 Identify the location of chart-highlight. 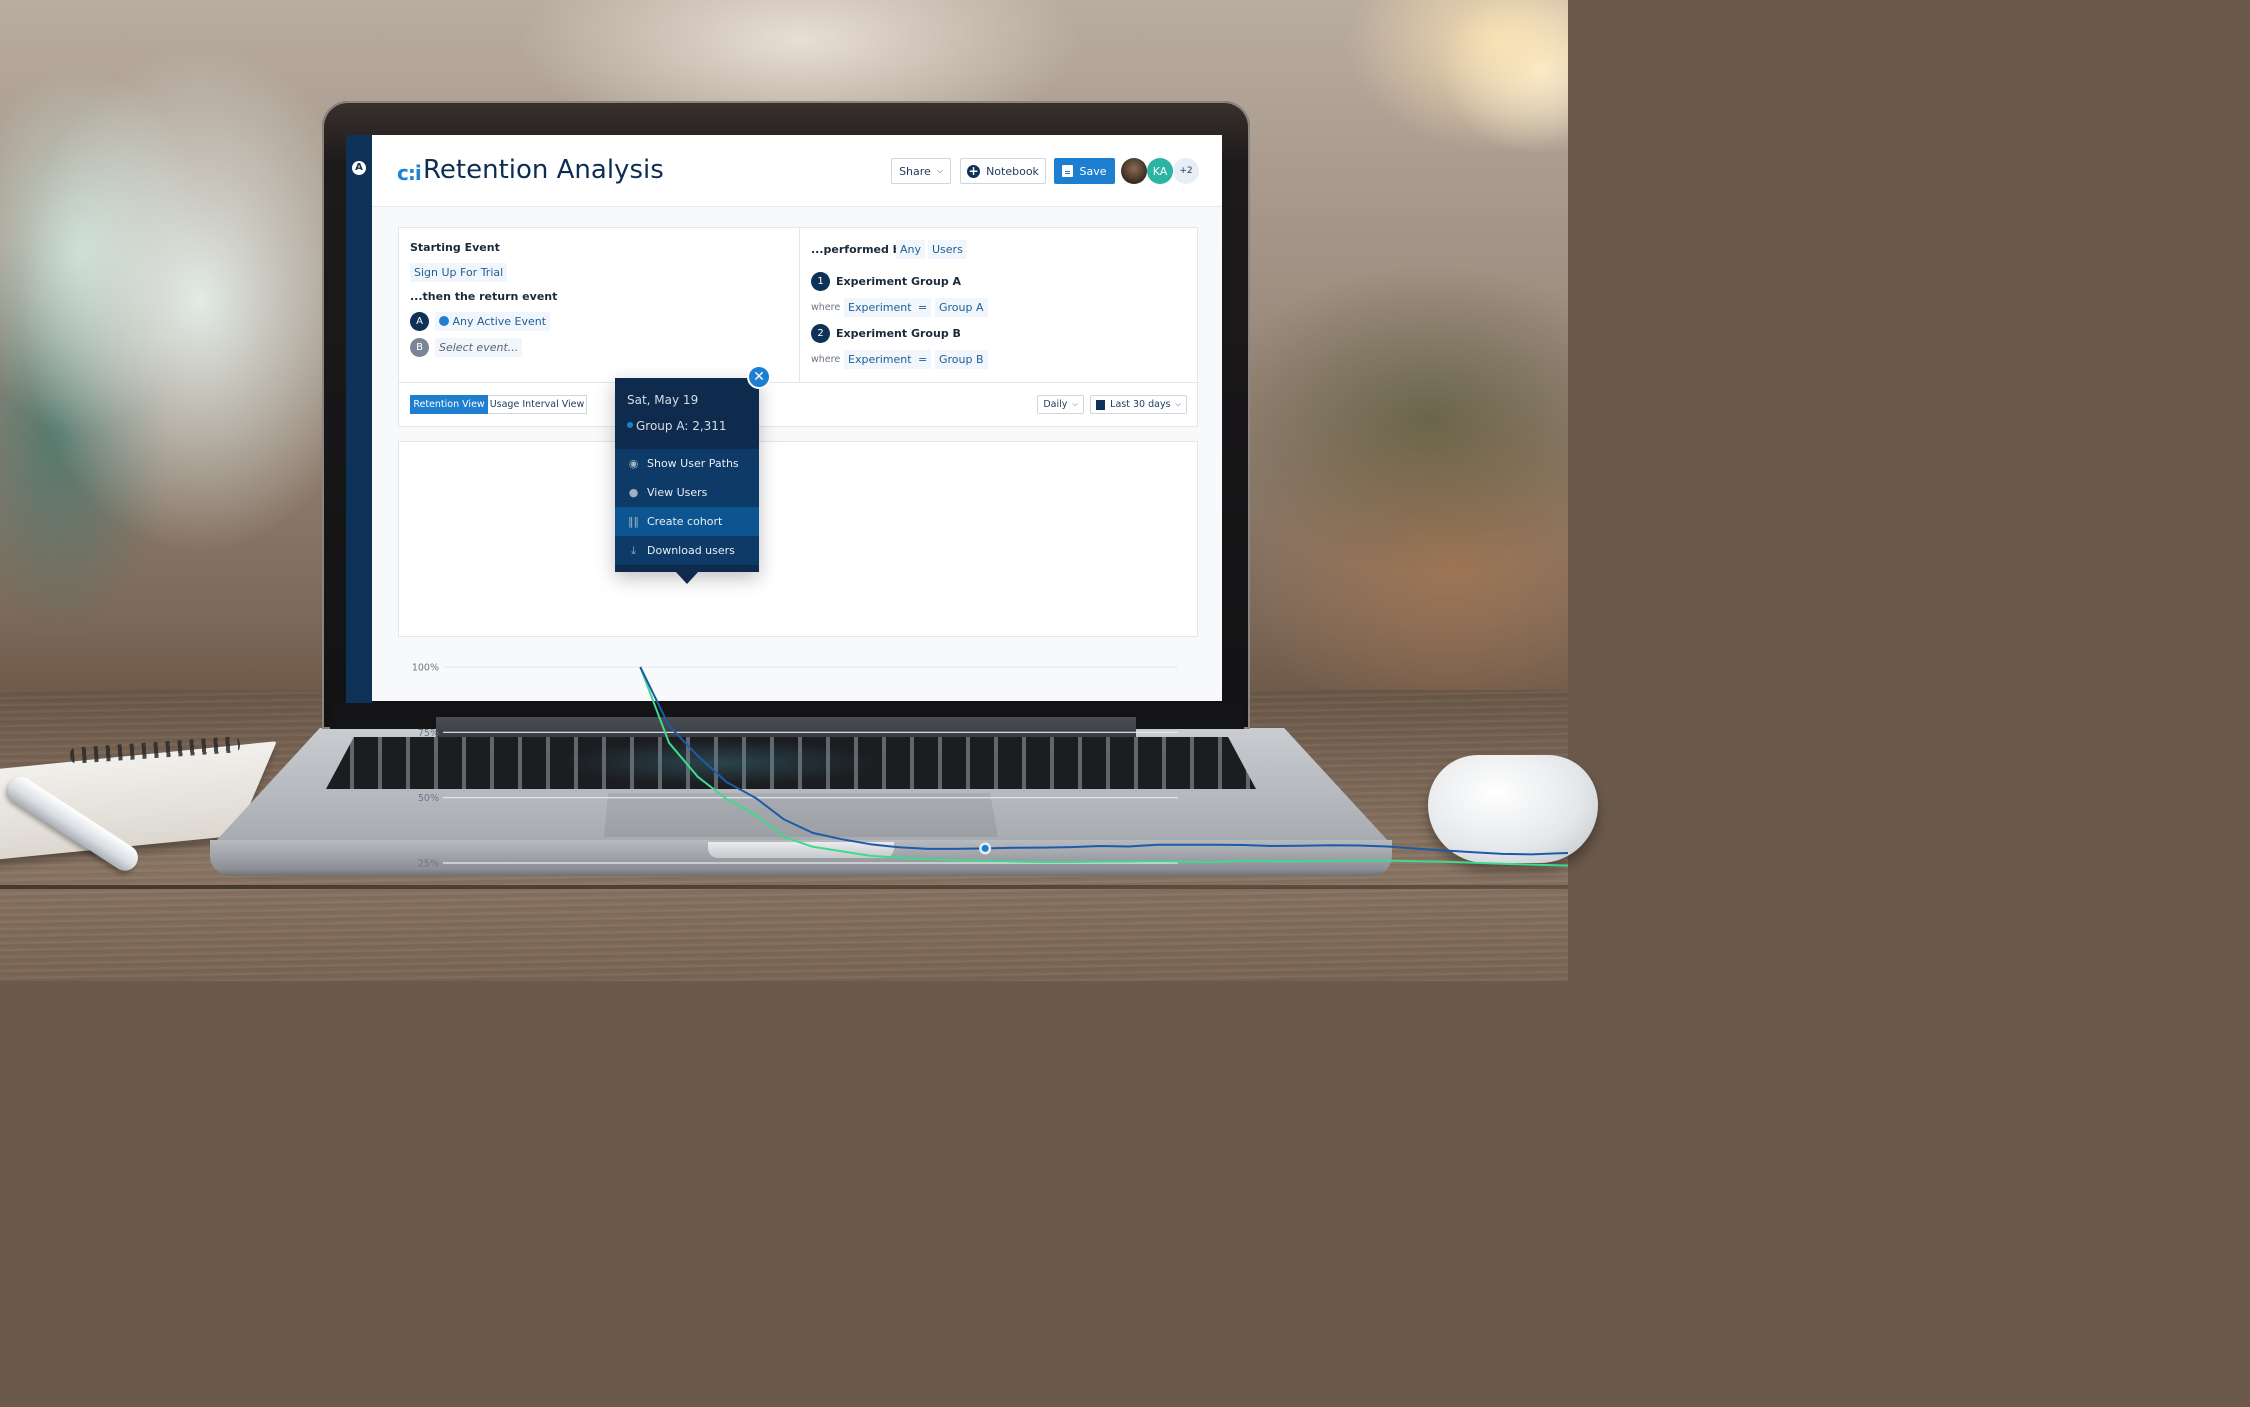
(985, 848).